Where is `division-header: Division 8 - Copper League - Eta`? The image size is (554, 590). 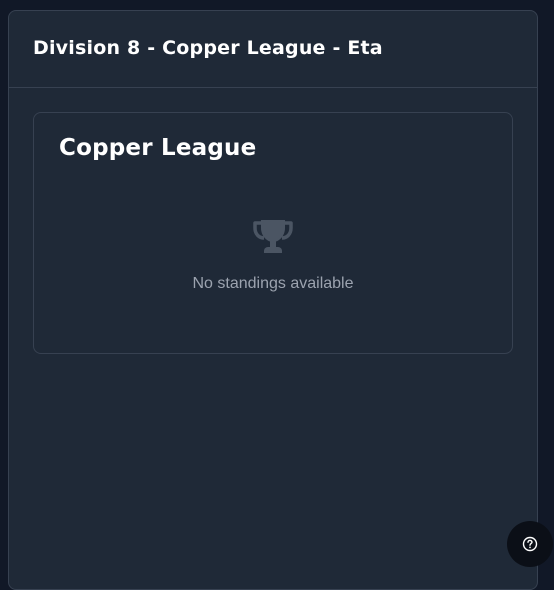
division-header: Division 8 - Copper League - Eta is located at coordinates (273, 49).